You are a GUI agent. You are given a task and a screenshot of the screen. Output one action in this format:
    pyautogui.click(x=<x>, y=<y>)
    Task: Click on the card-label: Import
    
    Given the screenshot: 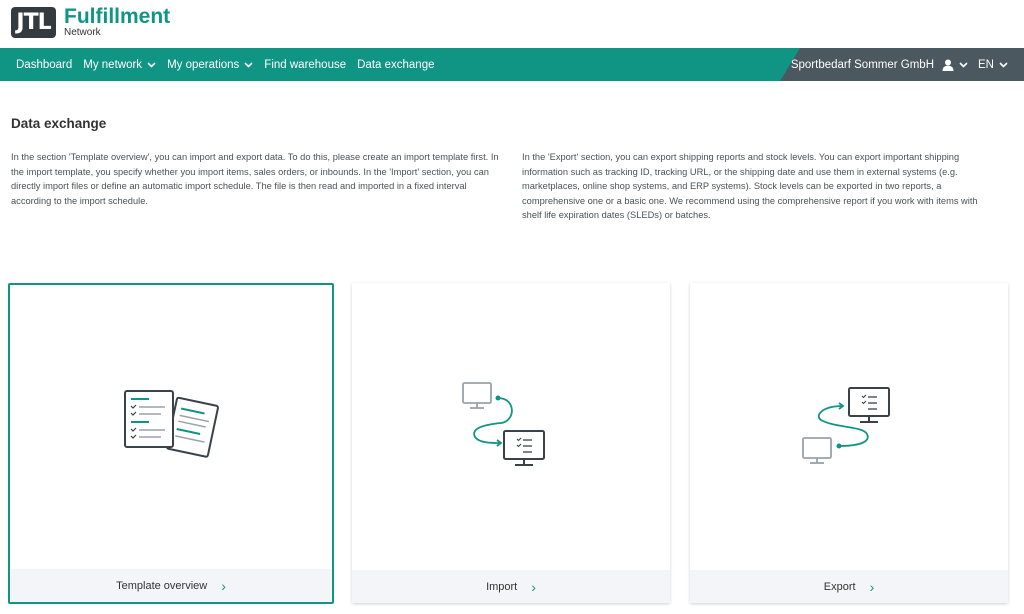 What is the action you would take?
    pyautogui.click(x=502, y=586)
    